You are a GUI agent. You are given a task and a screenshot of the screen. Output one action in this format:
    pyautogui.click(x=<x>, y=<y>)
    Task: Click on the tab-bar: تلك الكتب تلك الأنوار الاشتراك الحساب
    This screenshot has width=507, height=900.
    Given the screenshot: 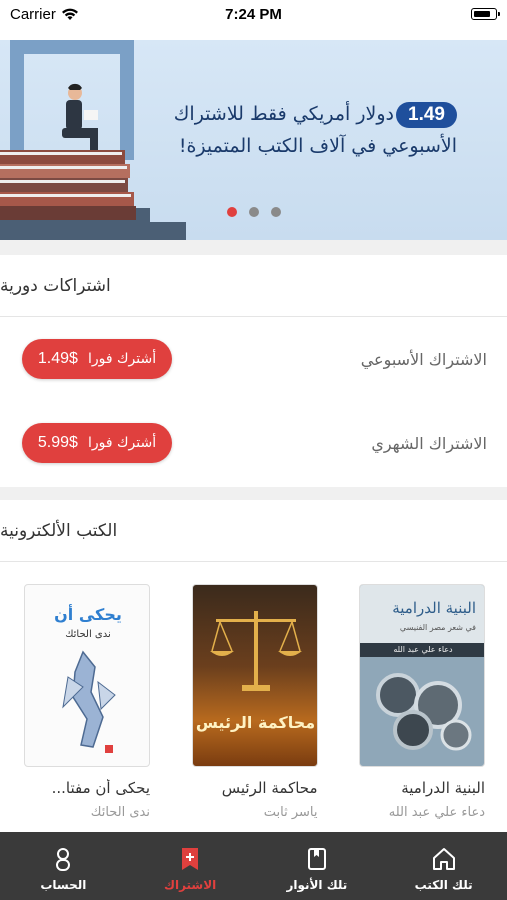 What is the action you would take?
    pyautogui.click(x=253, y=866)
    